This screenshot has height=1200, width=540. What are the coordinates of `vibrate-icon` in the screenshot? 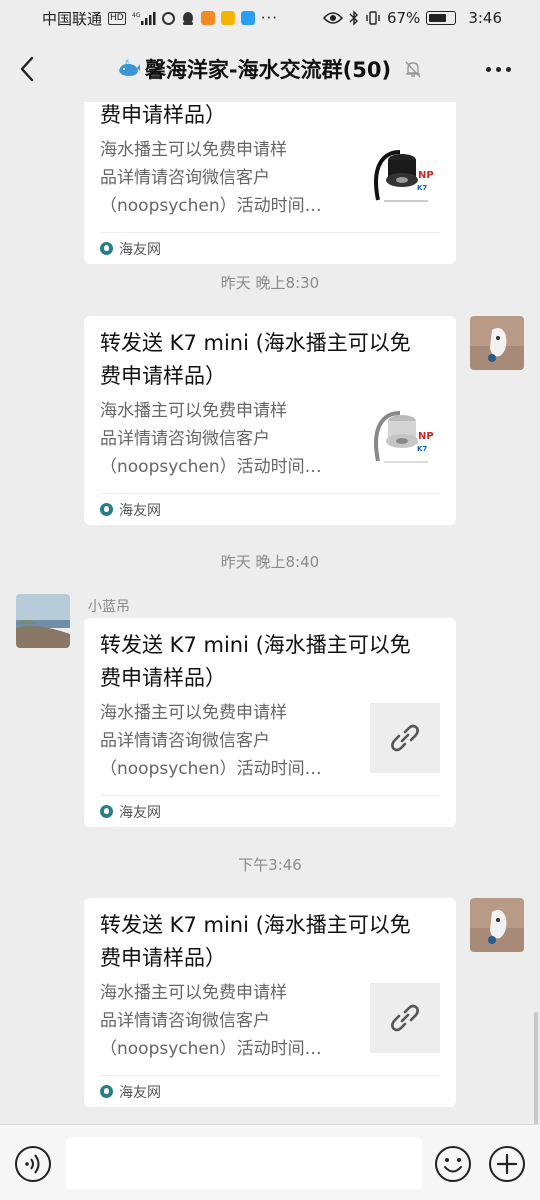 It's located at (373, 18).